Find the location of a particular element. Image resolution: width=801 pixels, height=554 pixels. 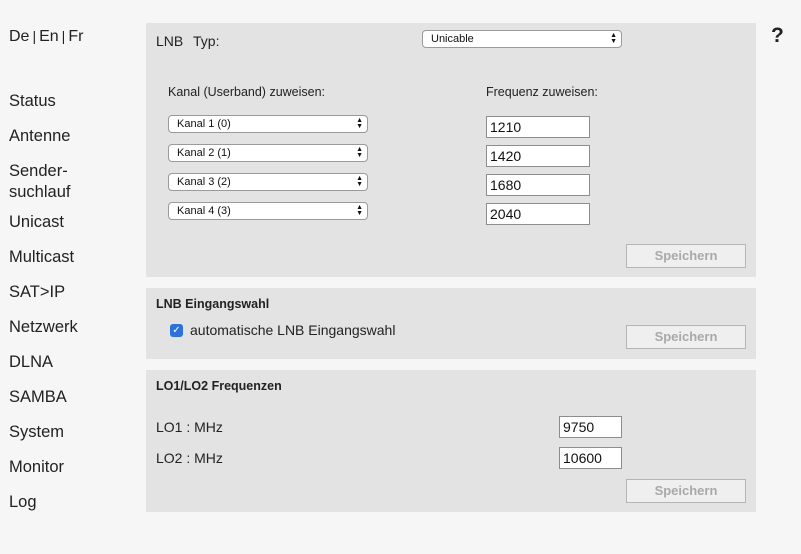

checkmark-icon: ✓ is located at coordinates (176, 330).